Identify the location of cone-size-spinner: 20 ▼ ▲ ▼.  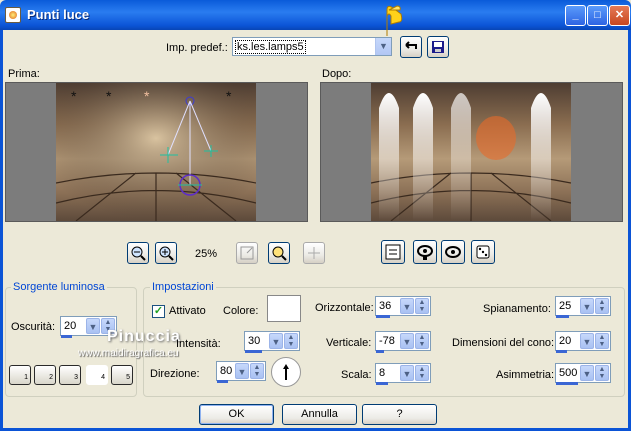
(583, 342).